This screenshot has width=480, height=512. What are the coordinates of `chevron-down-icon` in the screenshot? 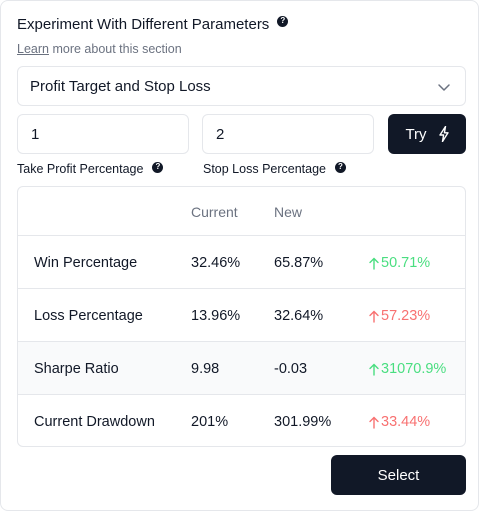 It's located at (444, 87).